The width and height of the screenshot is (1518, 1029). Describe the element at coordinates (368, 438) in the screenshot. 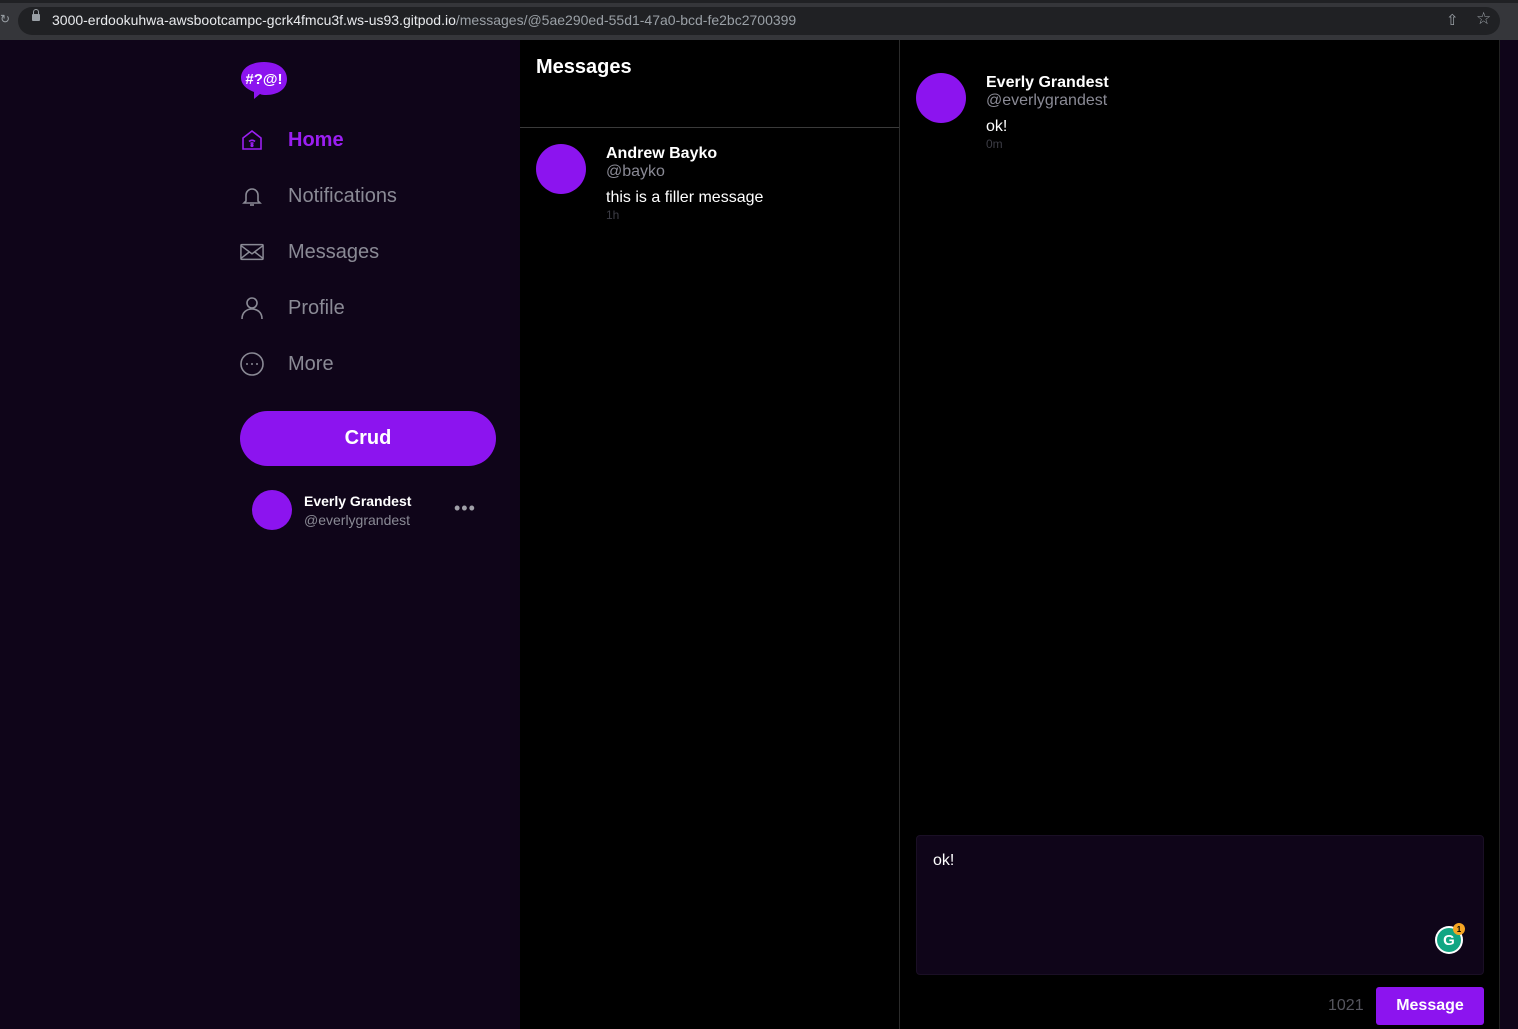

I see `crud-button: Crud` at that location.